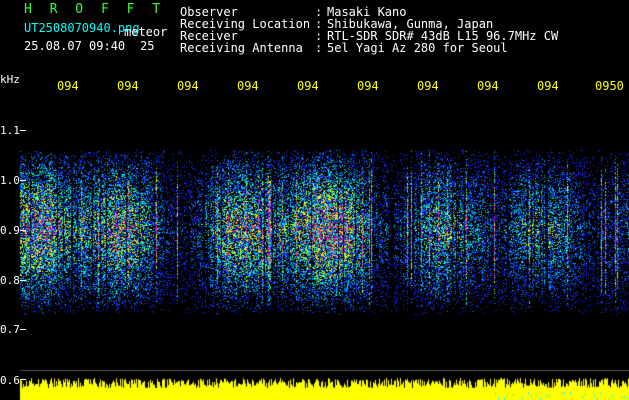 The height and width of the screenshot is (400, 629). What do you see at coordinates (609, 86) in the screenshot?
I see `x-tick-label: 0950` at bounding box center [609, 86].